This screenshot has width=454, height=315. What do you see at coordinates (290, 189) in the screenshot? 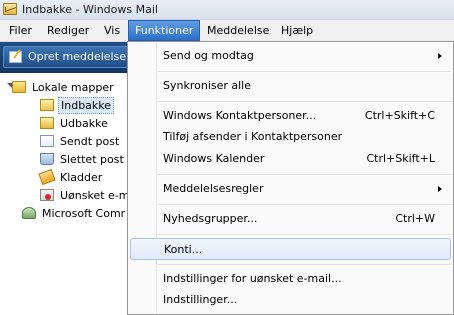
I see `menu-item-message-rules: Meddelelsesregler` at bounding box center [290, 189].